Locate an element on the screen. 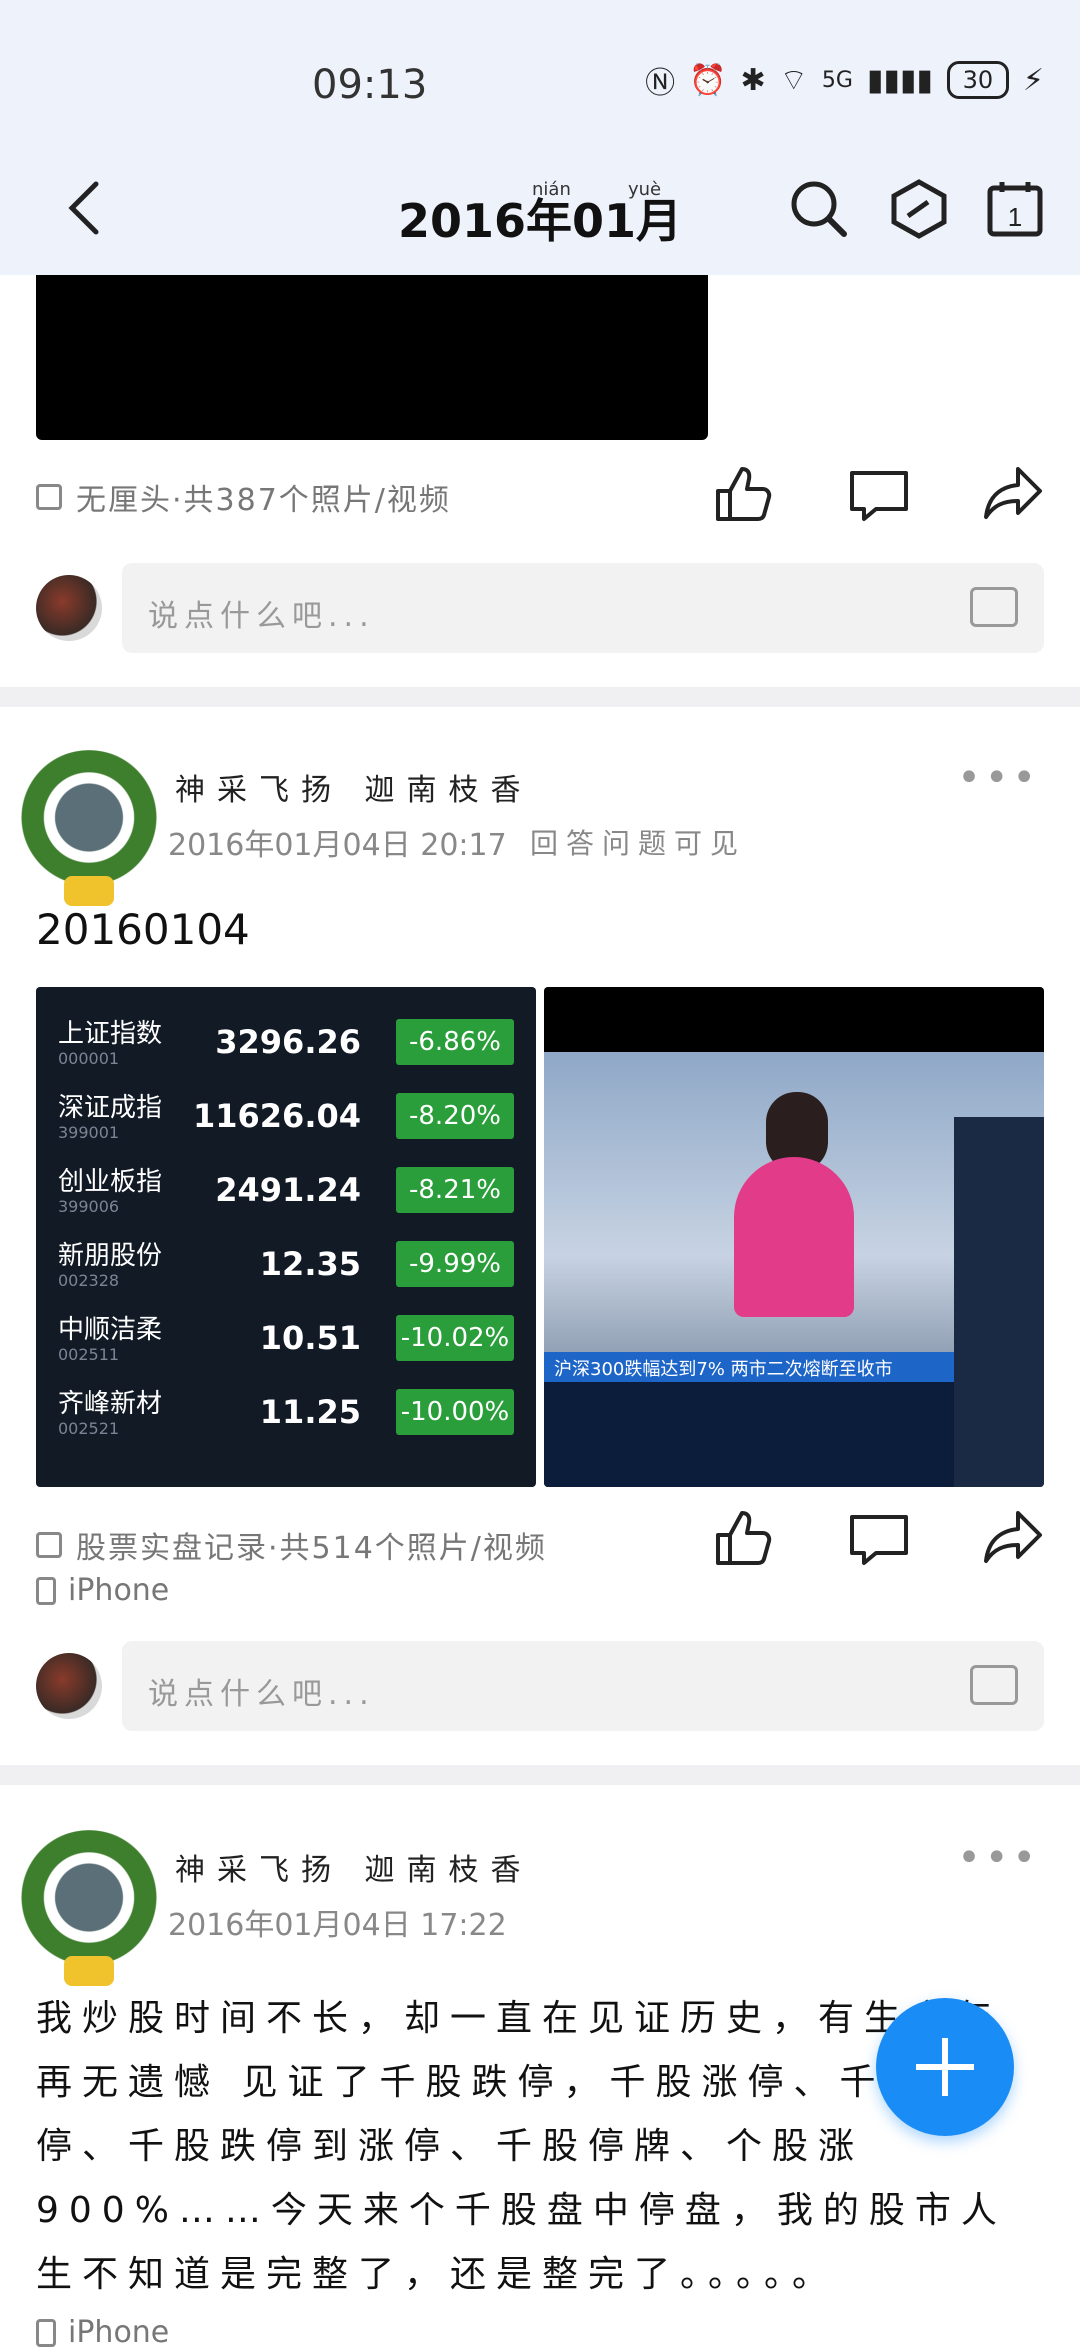 This screenshot has height=2350, width=1080. news-sidebar is located at coordinates (999, 1302).